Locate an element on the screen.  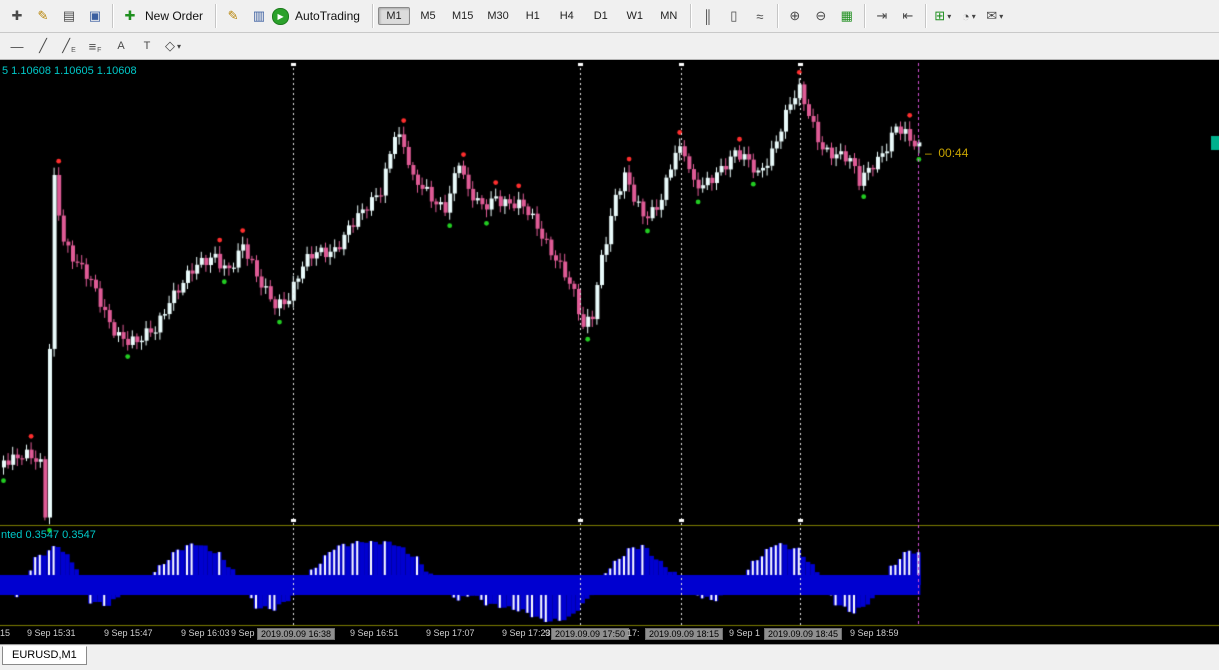
periods-dropdown: ◔ ▾ is located at coordinates (969, 16).